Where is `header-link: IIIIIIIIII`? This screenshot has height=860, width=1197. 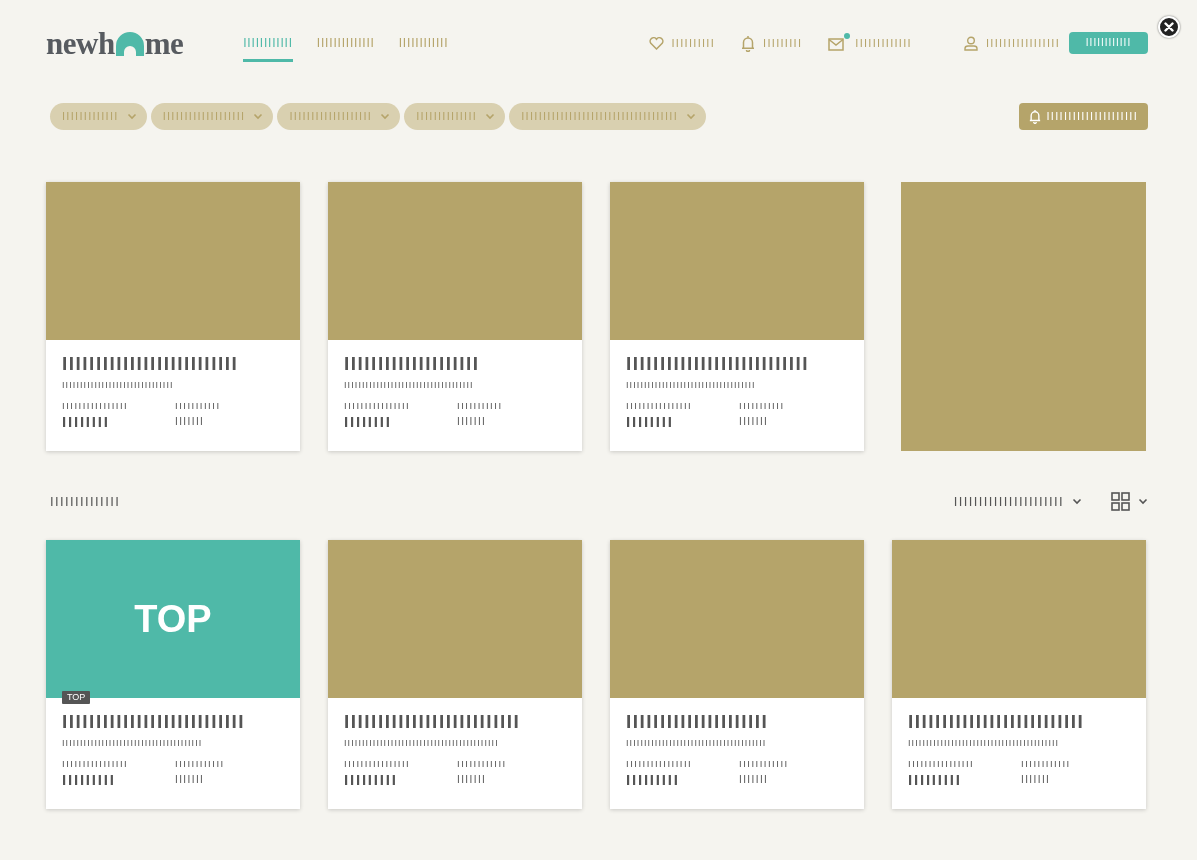 header-link: IIIIIIIIII is located at coordinates (693, 43).